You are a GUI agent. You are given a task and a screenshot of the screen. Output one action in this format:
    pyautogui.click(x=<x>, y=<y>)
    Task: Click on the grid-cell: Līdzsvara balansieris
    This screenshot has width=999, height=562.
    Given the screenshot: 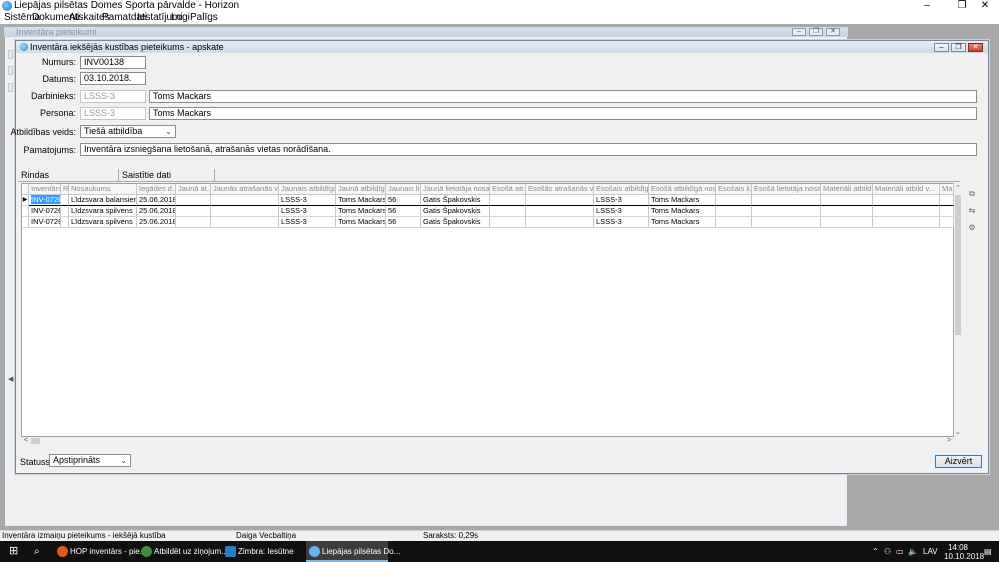 What is the action you would take?
    pyautogui.click(x=103, y=200)
    